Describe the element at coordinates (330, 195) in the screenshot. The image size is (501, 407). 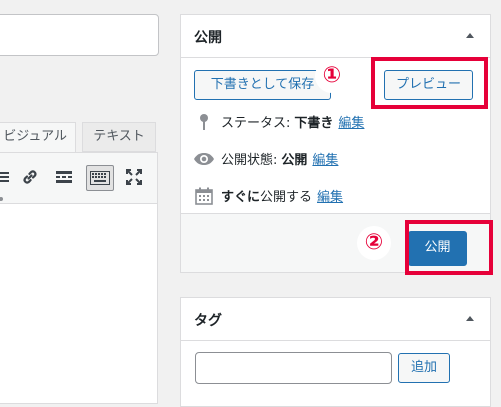
I see `edit-schedule-link: 編集` at that location.